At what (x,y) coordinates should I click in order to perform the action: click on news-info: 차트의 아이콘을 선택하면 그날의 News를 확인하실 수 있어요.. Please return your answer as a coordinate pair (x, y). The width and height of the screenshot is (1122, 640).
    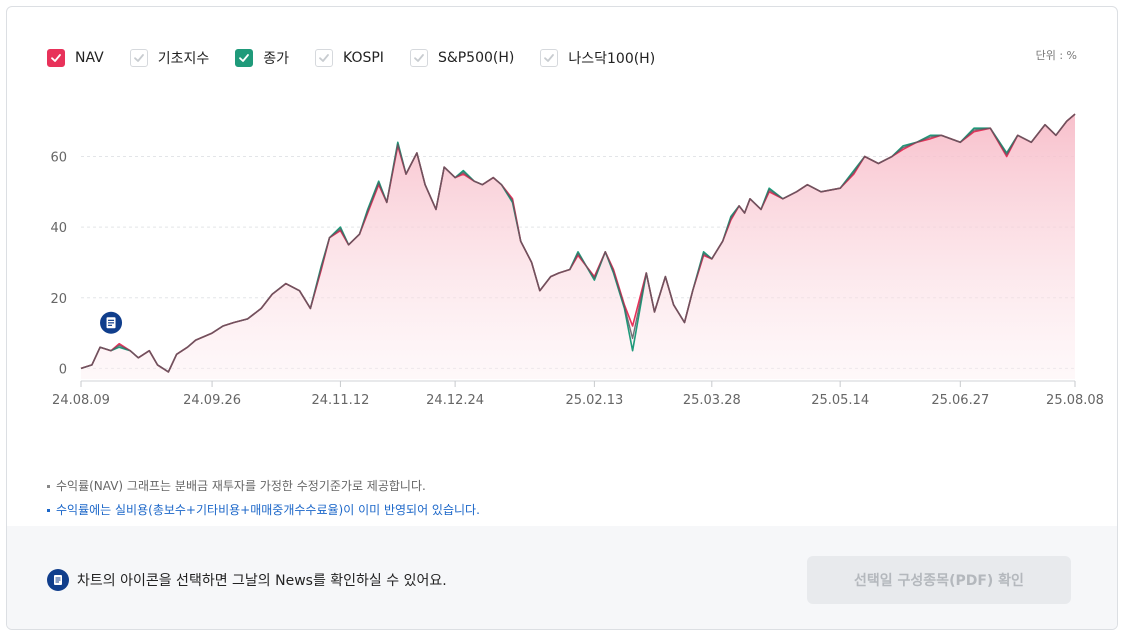
    Looking at the image, I should click on (247, 580).